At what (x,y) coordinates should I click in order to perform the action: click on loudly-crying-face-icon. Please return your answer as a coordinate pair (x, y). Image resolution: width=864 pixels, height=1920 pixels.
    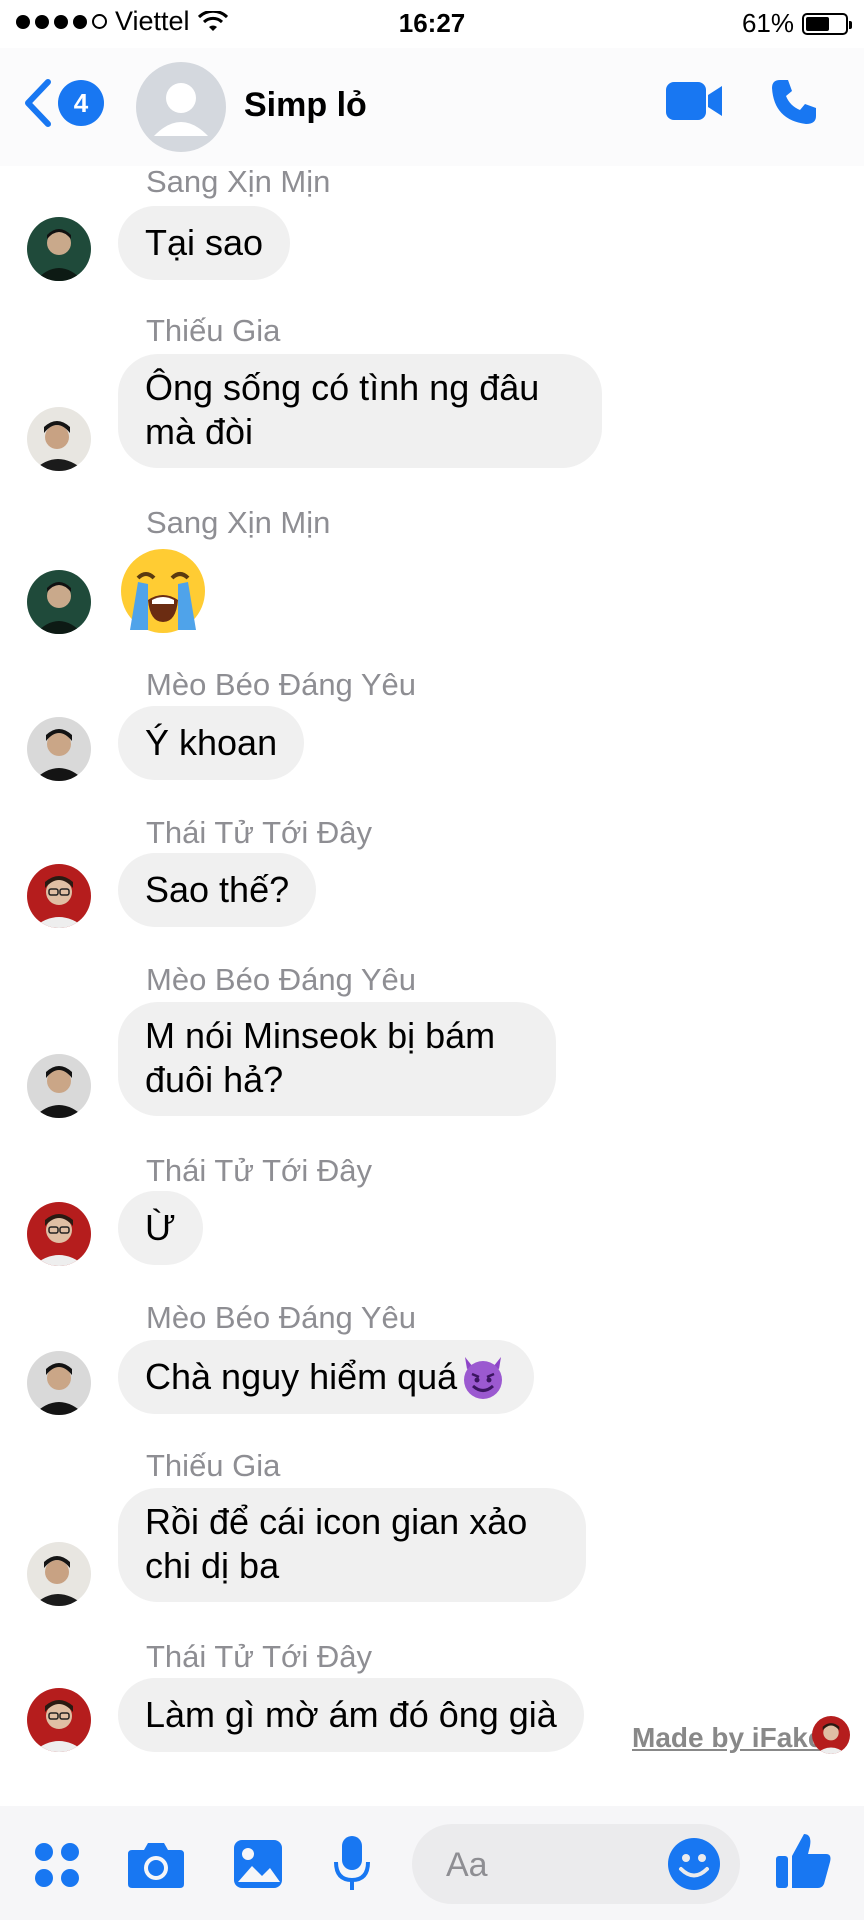
    Looking at the image, I should click on (163, 591).